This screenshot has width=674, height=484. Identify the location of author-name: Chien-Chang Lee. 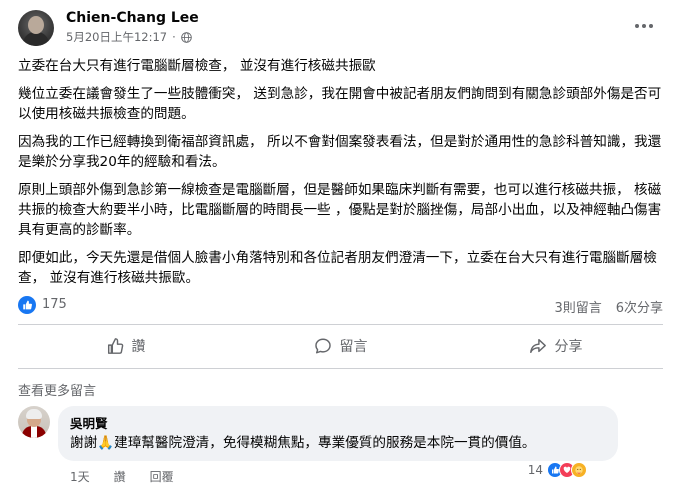
(132, 18).